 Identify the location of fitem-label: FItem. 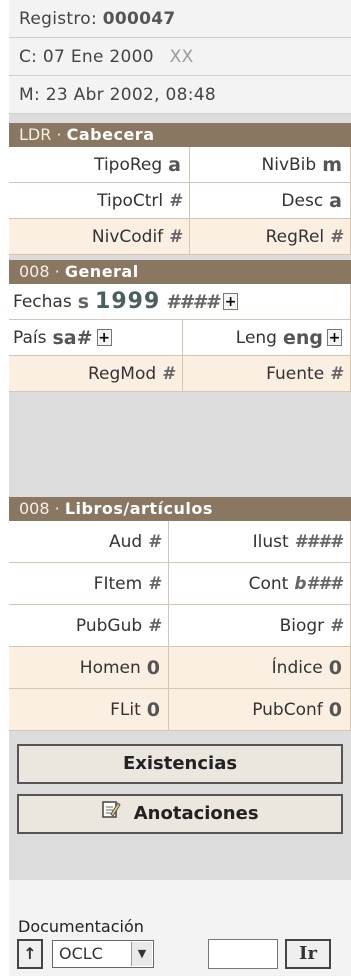
(118, 583).